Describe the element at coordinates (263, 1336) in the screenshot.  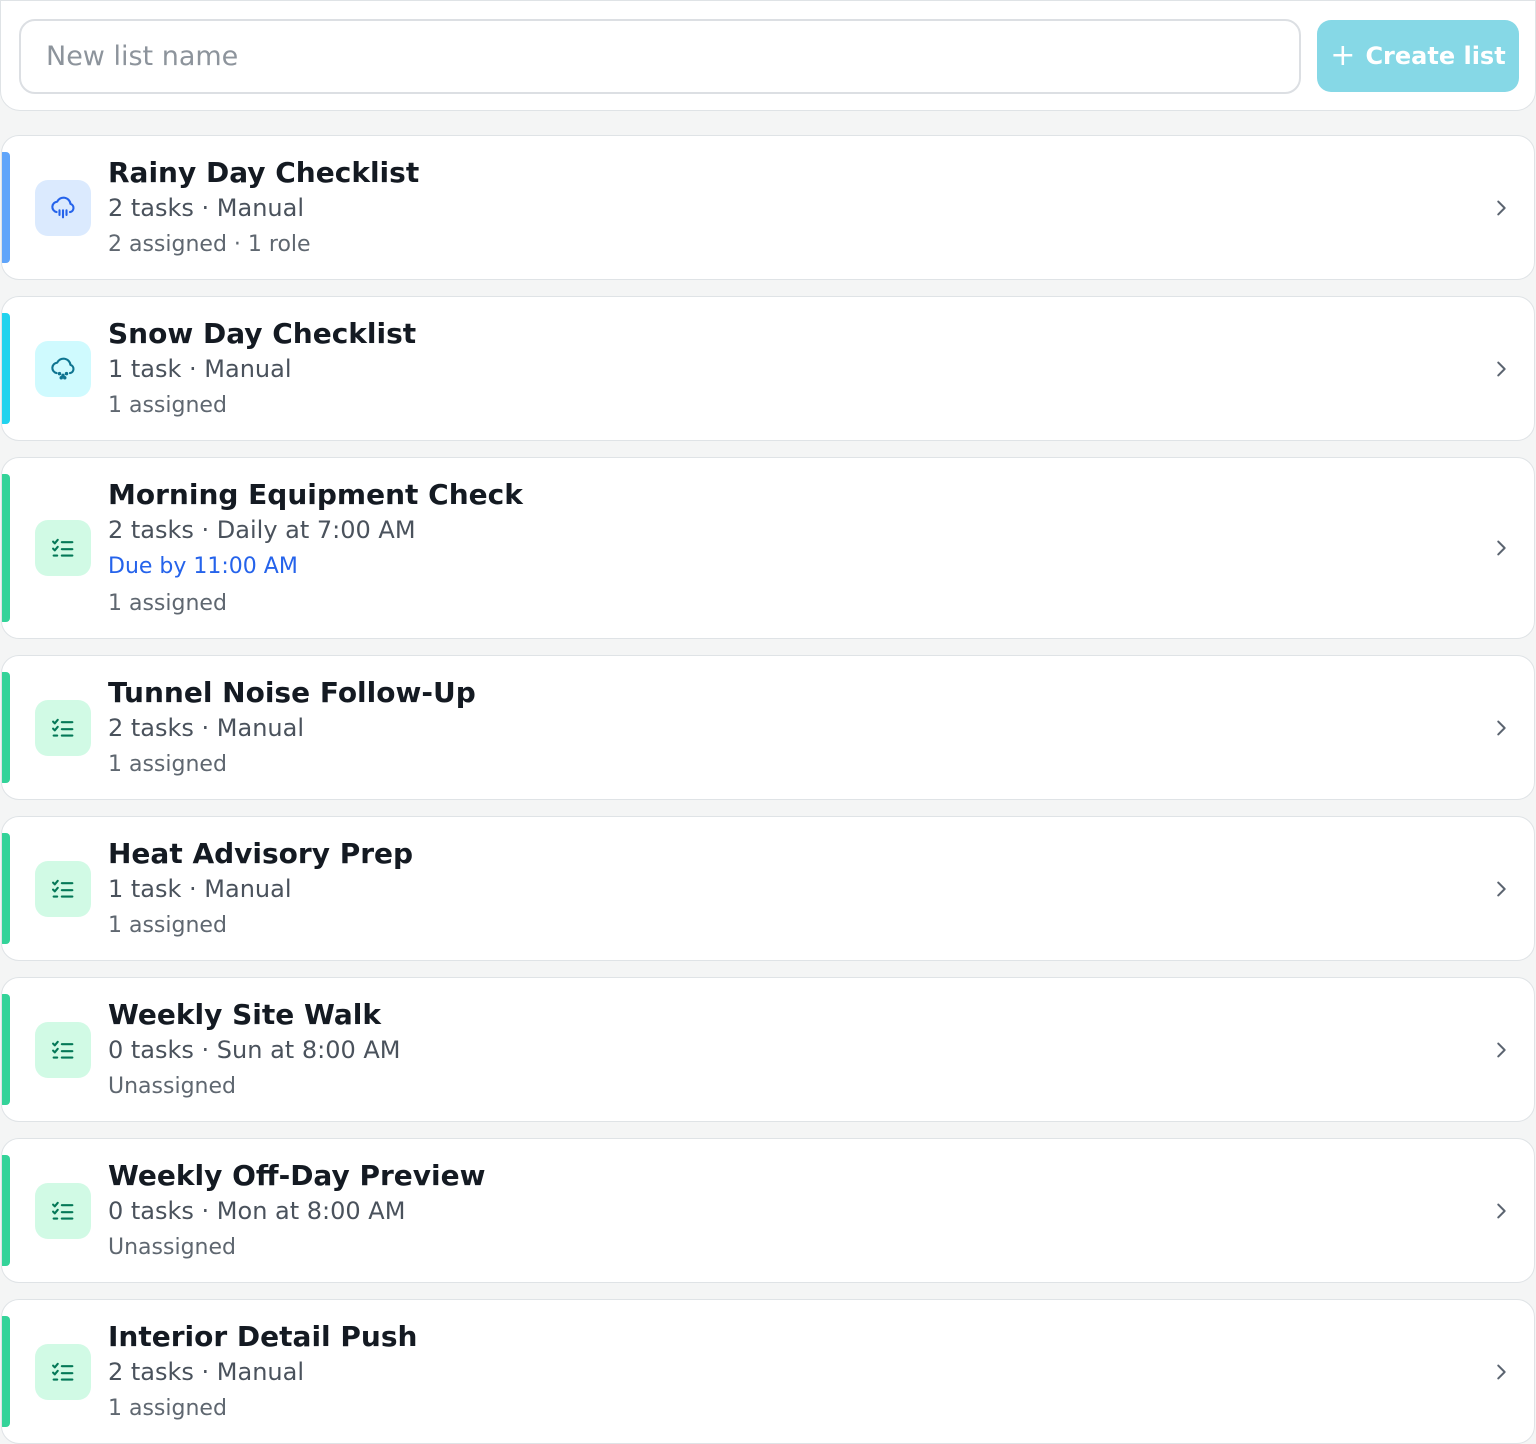
I see `list-title: Interior Detail Push` at that location.